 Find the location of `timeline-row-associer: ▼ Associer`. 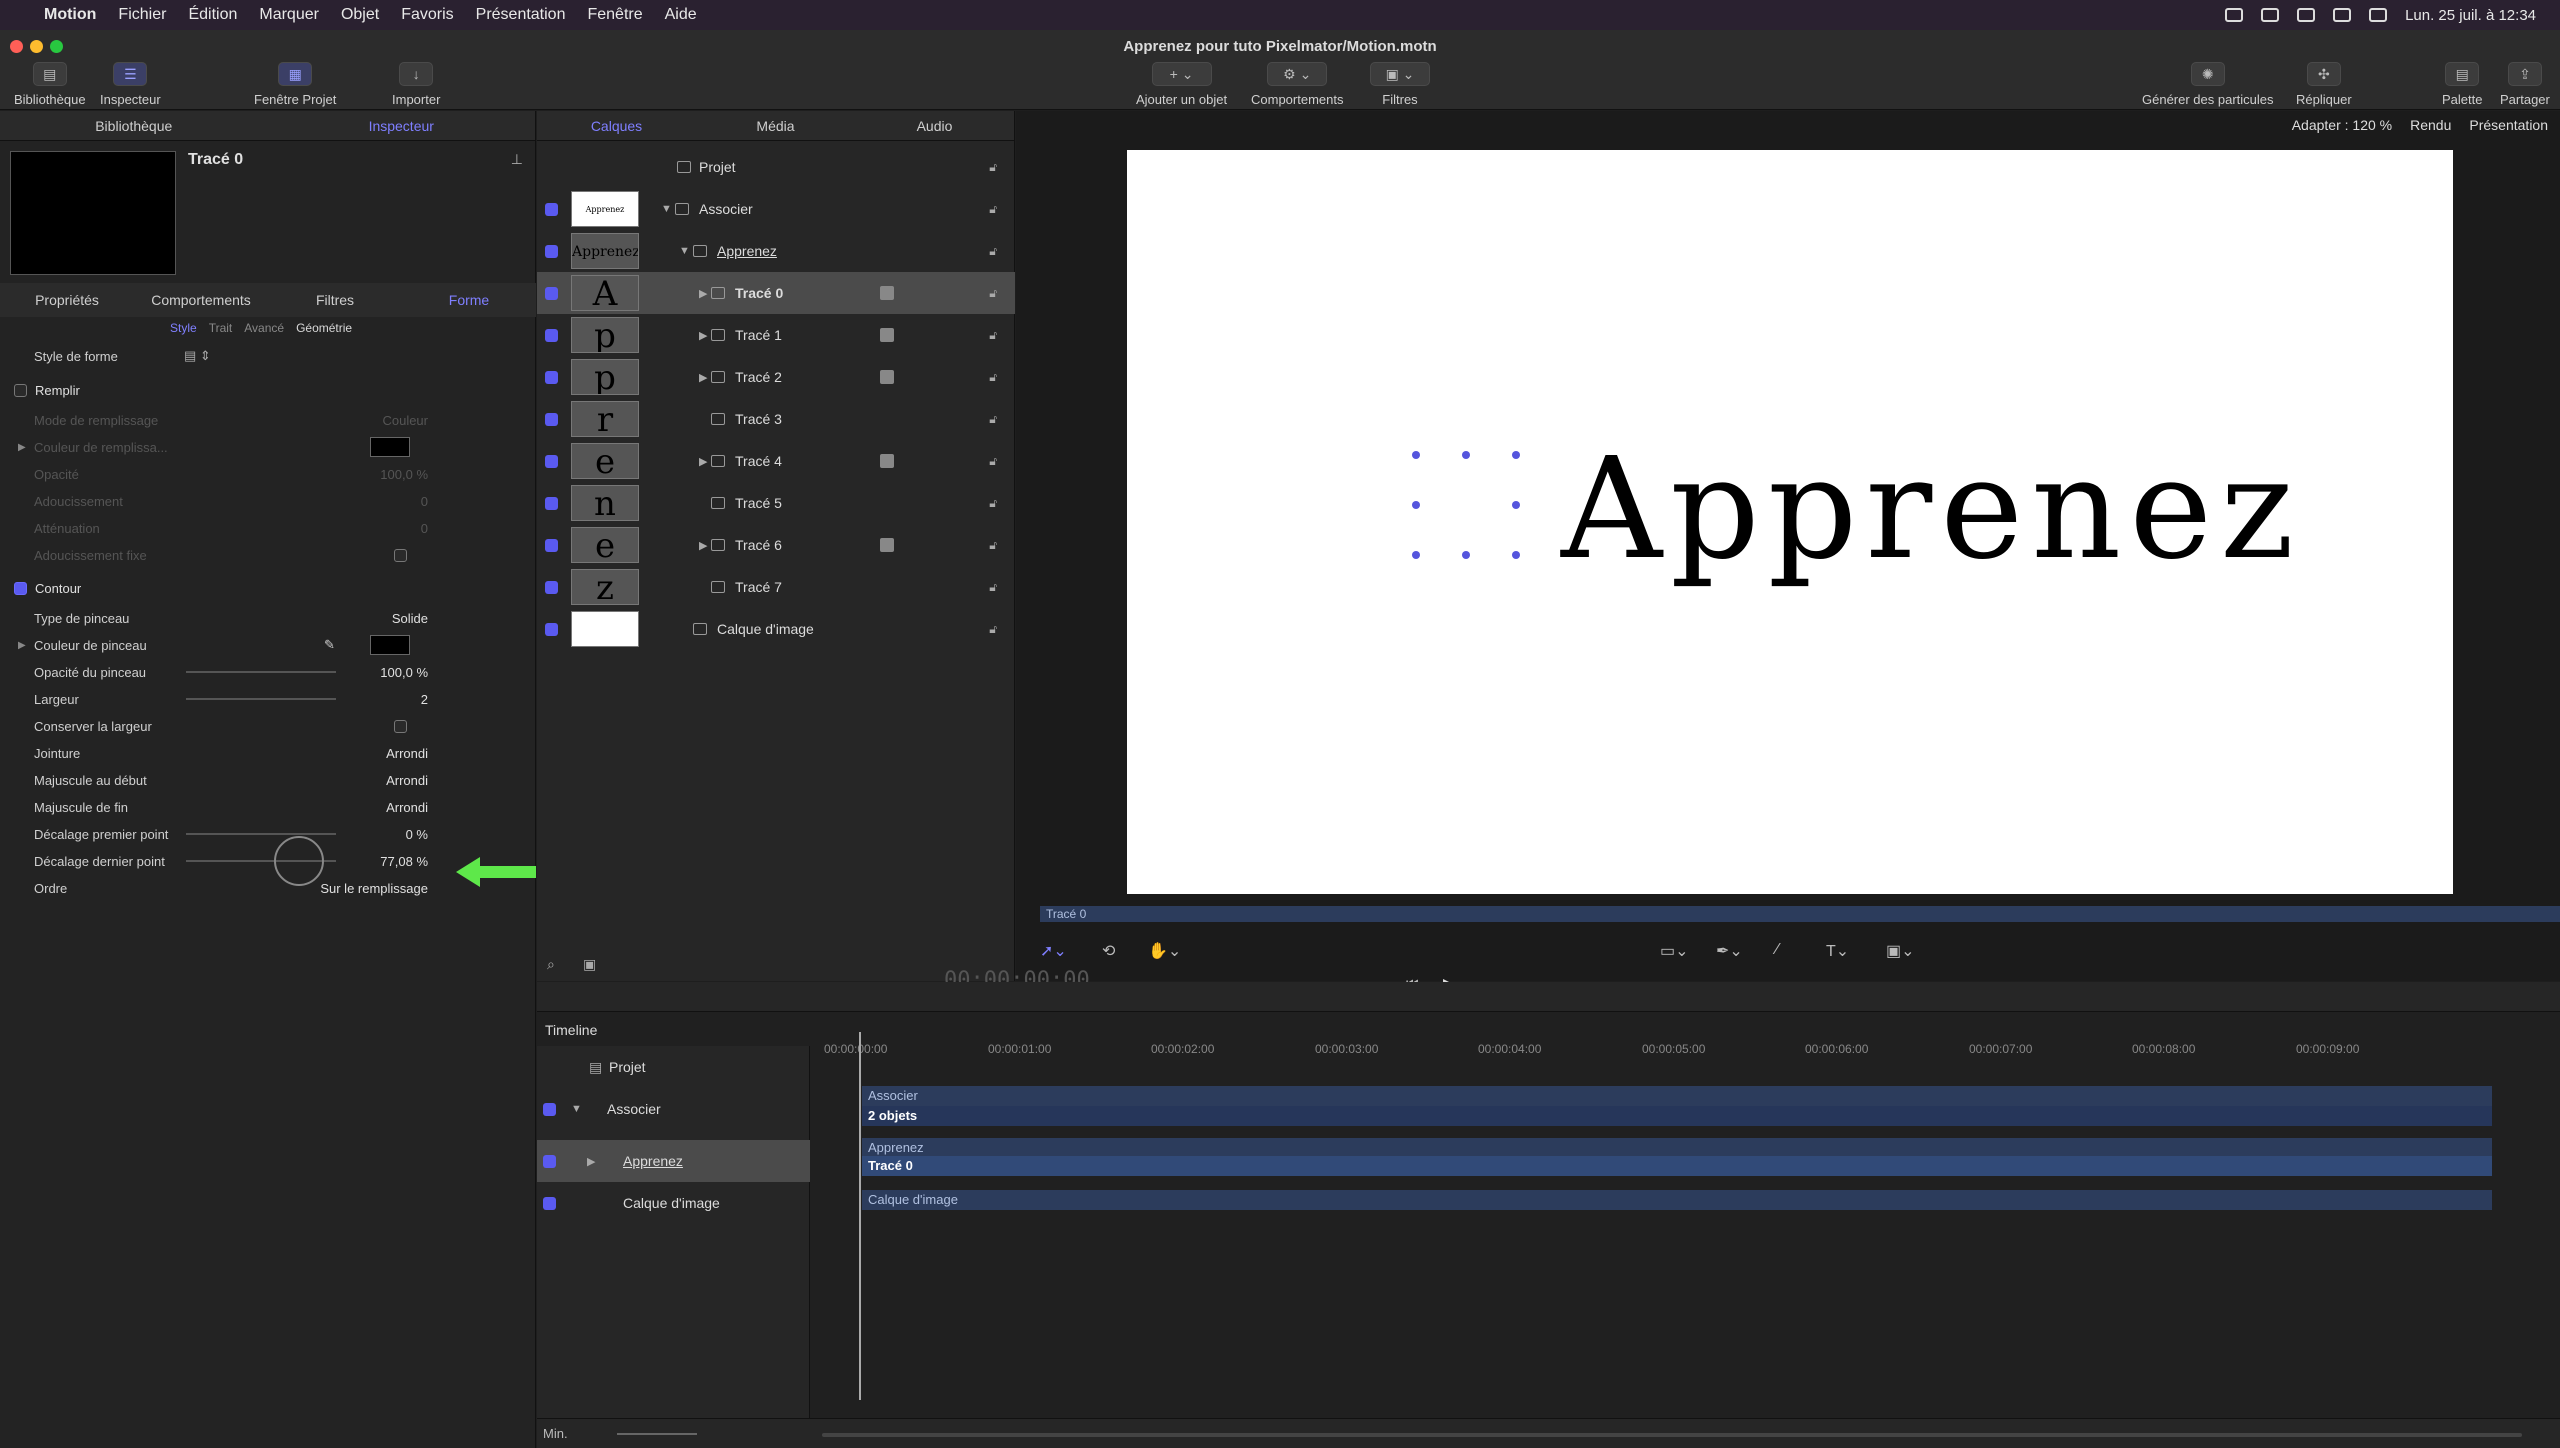

timeline-row-associer: ▼ Associer is located at coordinates (673, 1109).